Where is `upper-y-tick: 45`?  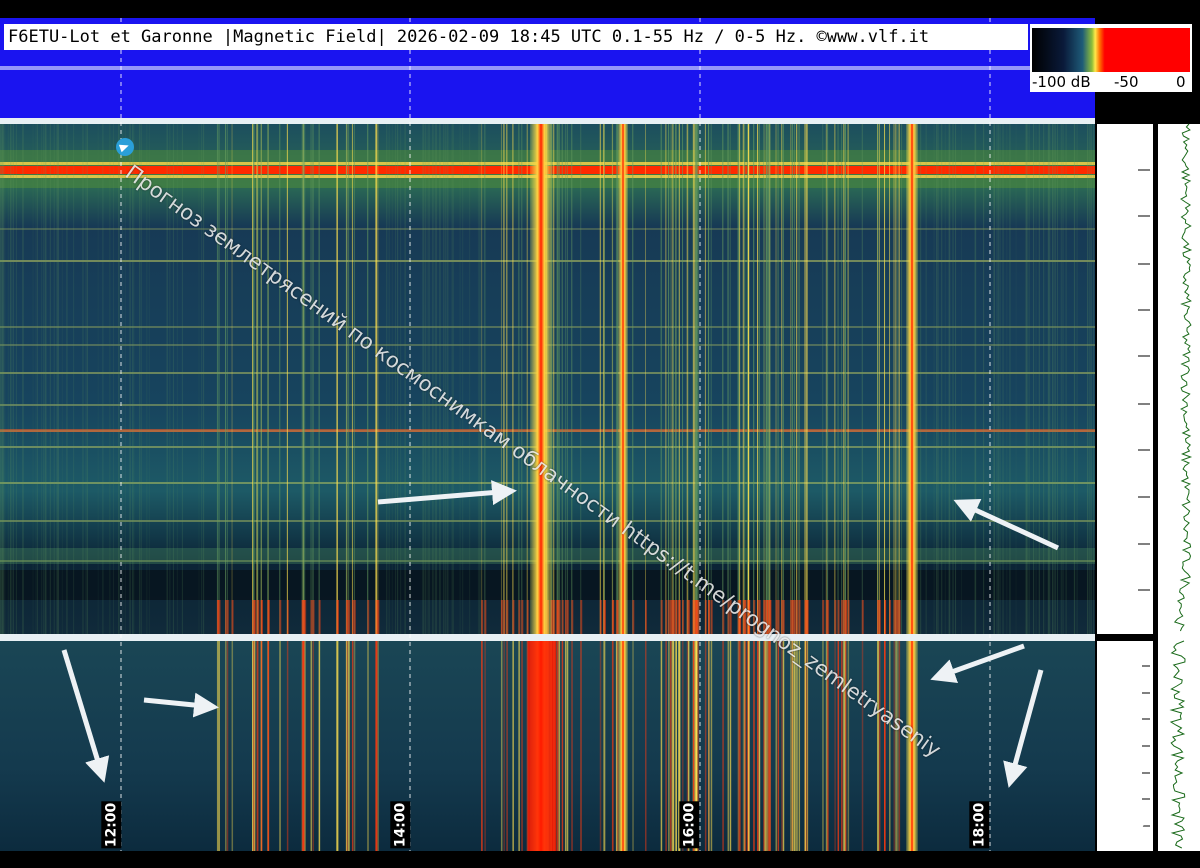 upper-y-tick: 45 is located at coordinates (1105, 215).